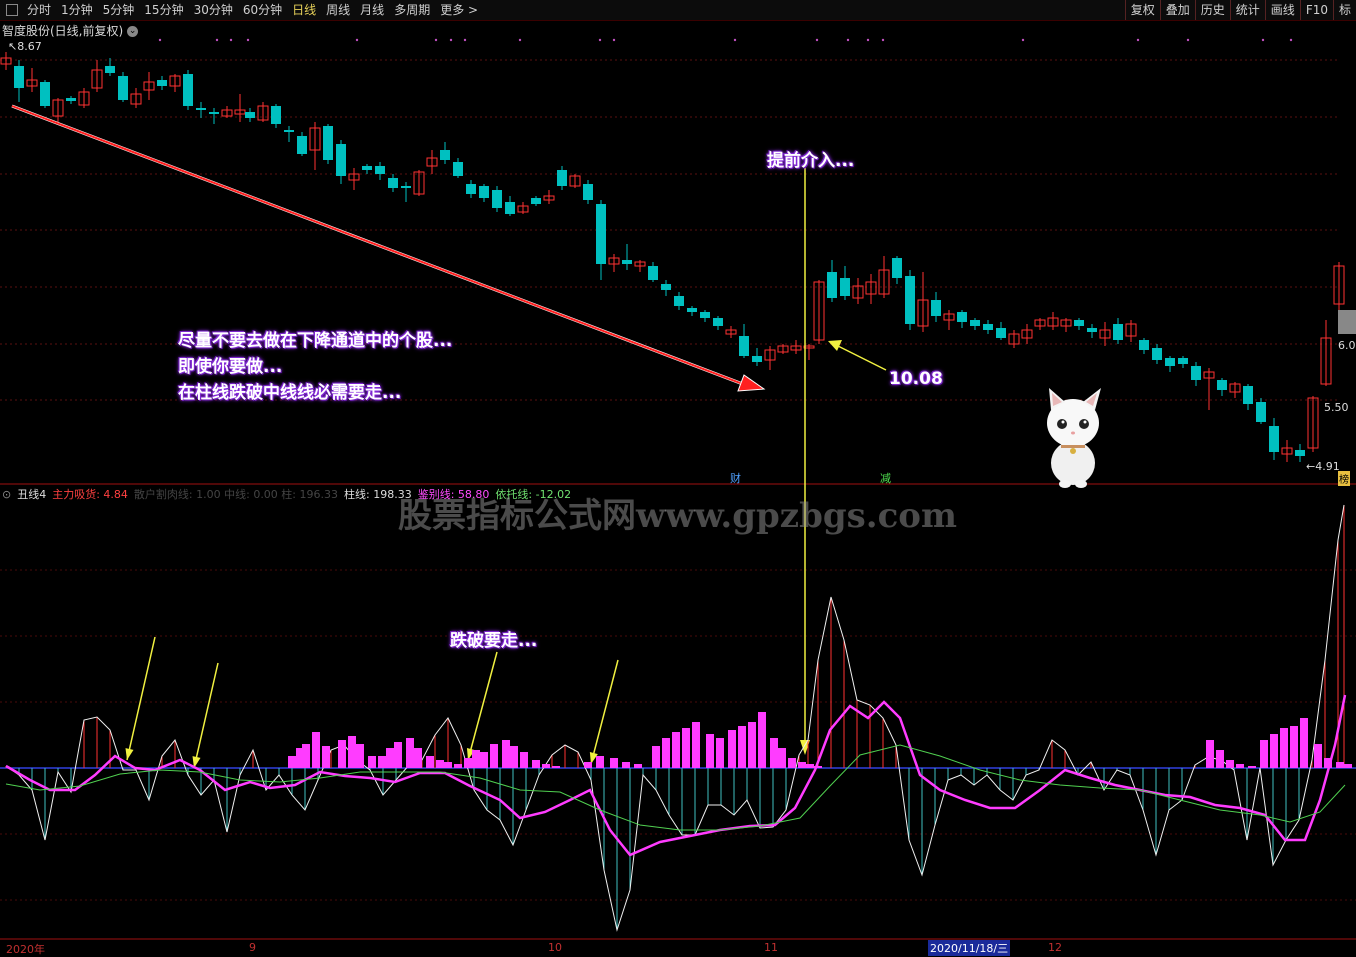 This screenshot has height=957, width=1356. Describe the element at coordinates (885, 478) in the screenshot. I see `jian-marker: 减` at that location.